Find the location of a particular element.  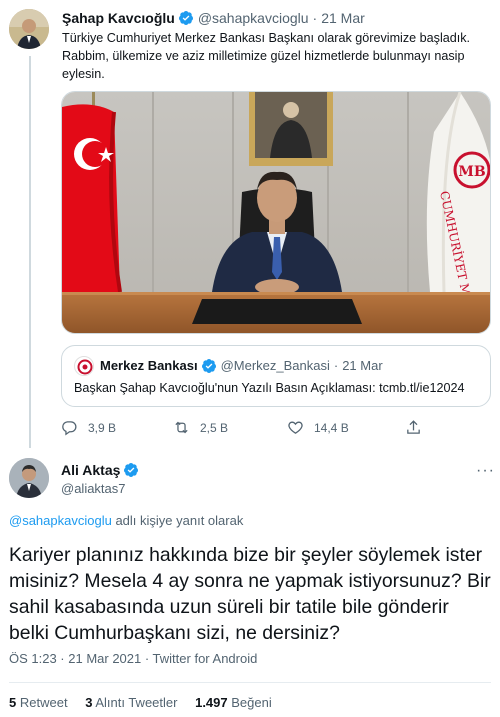

quoted-tweet-date: 21 Mar is located at coordinates (362, 366).